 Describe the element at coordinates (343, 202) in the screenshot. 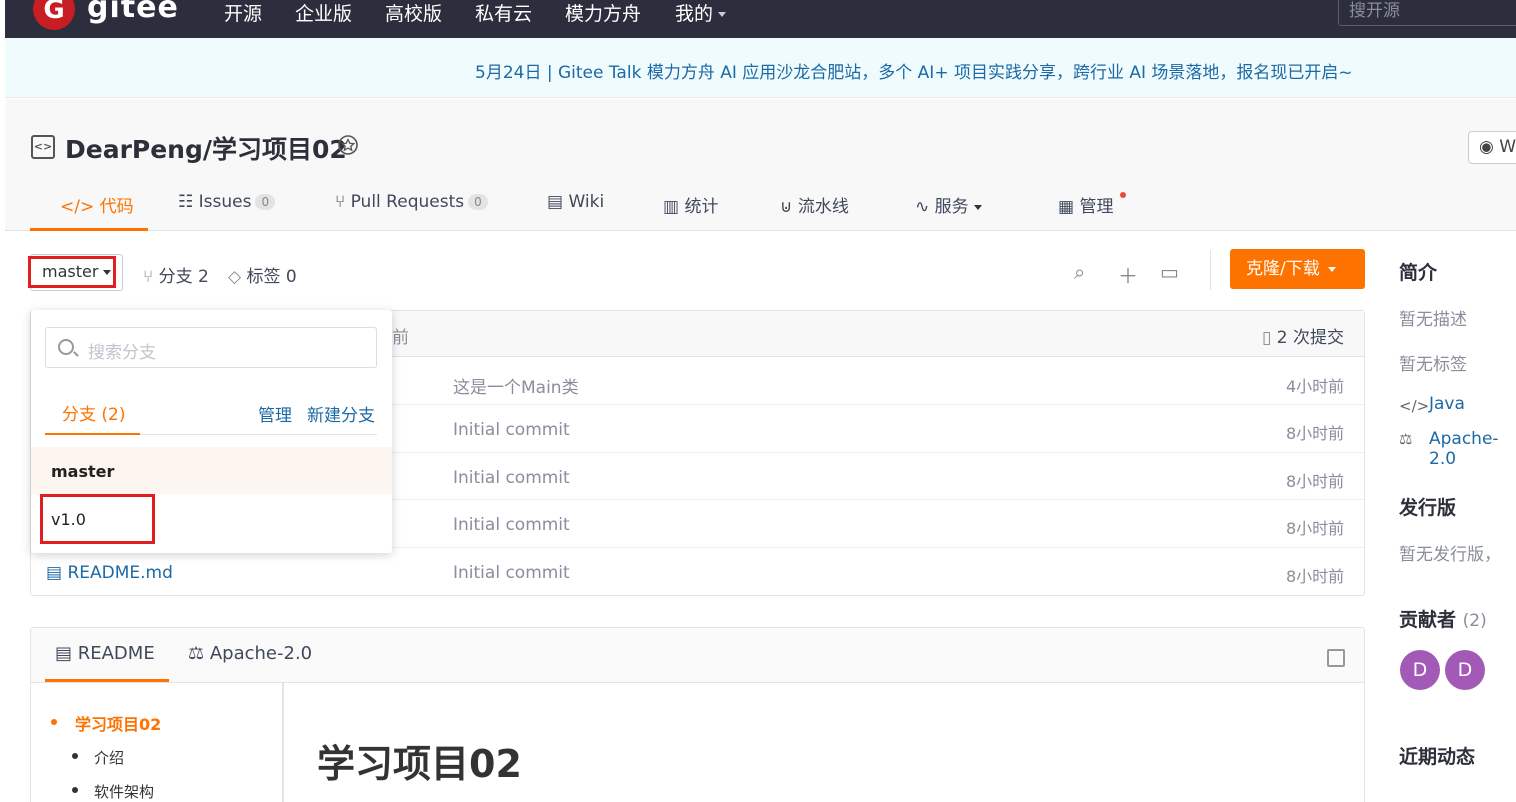

I see `pull-request-icon: ⑂` at that location.